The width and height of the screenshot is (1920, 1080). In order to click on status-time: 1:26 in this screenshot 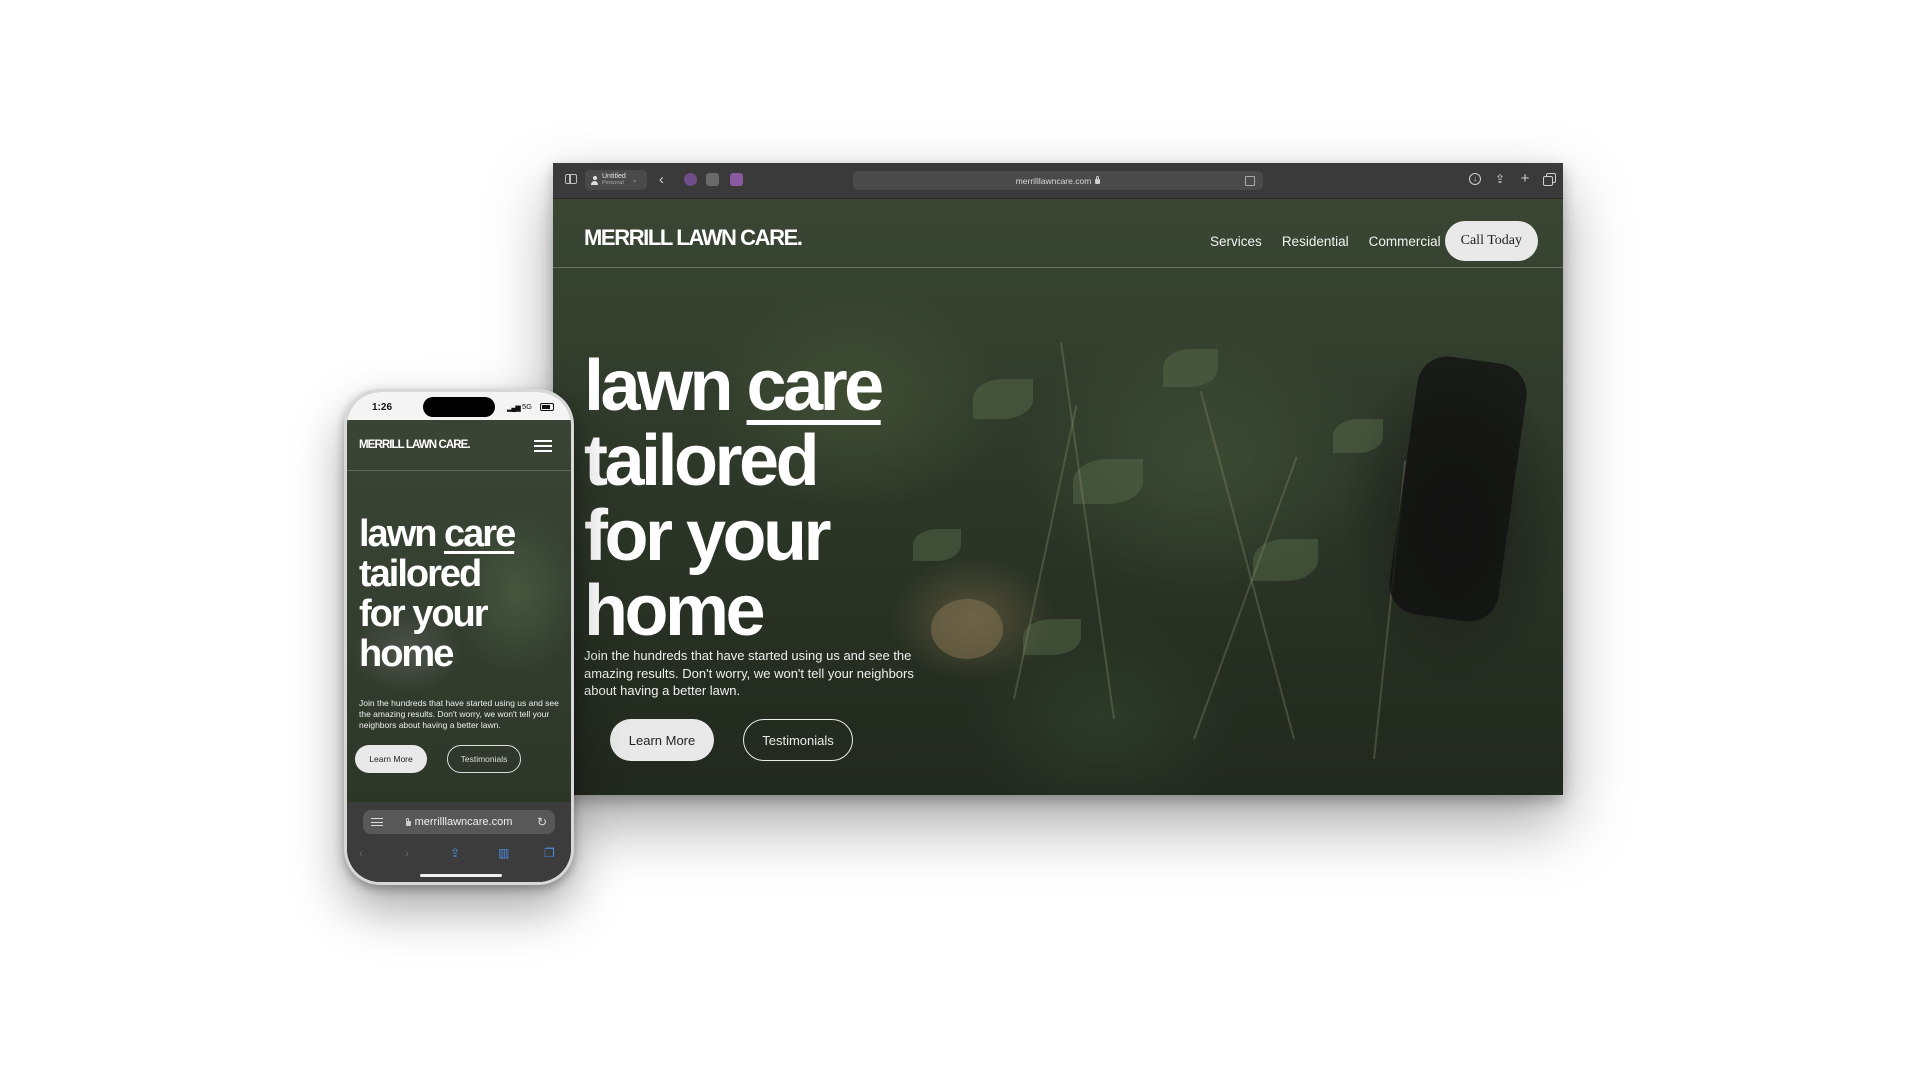, I will do `click(382, 407)`.